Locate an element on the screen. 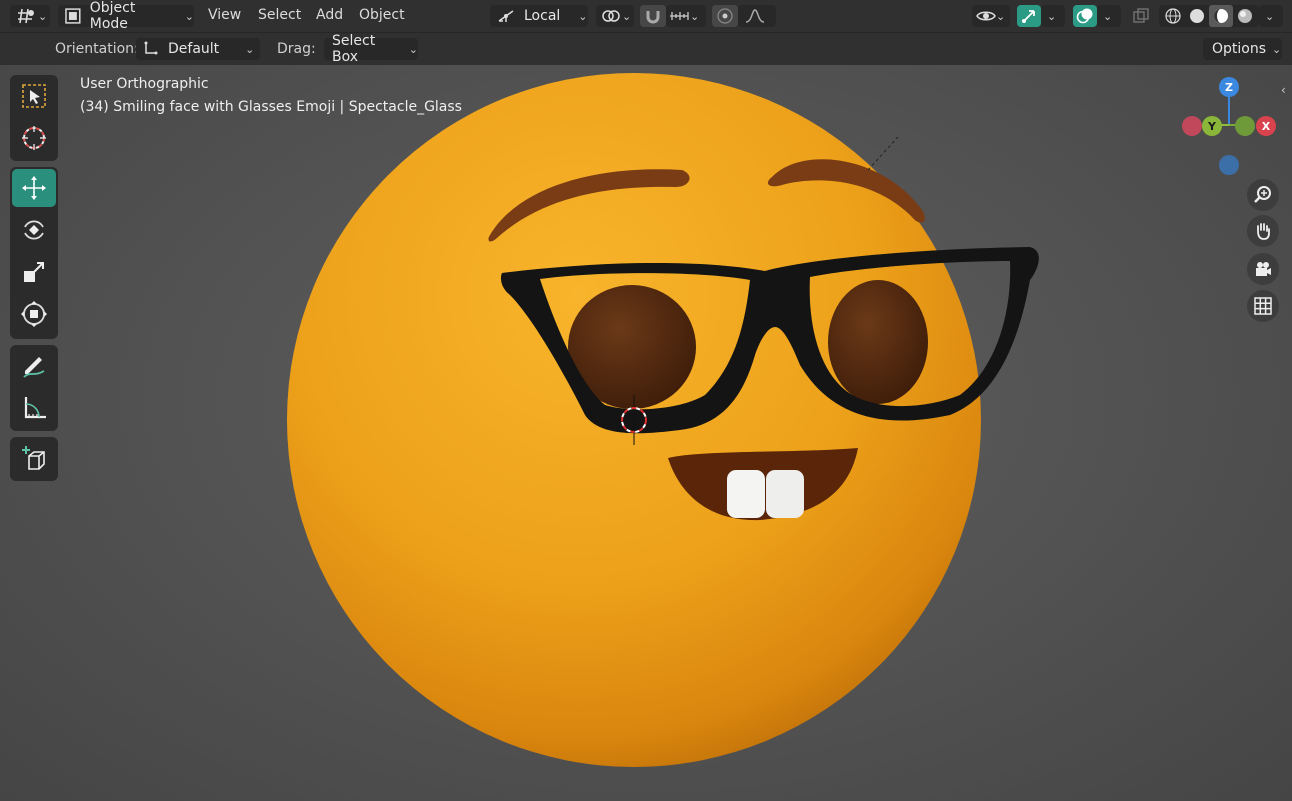 The width and height of the screenshot is (1292, 801). annotate-tool is located at coordinates (34, 366).